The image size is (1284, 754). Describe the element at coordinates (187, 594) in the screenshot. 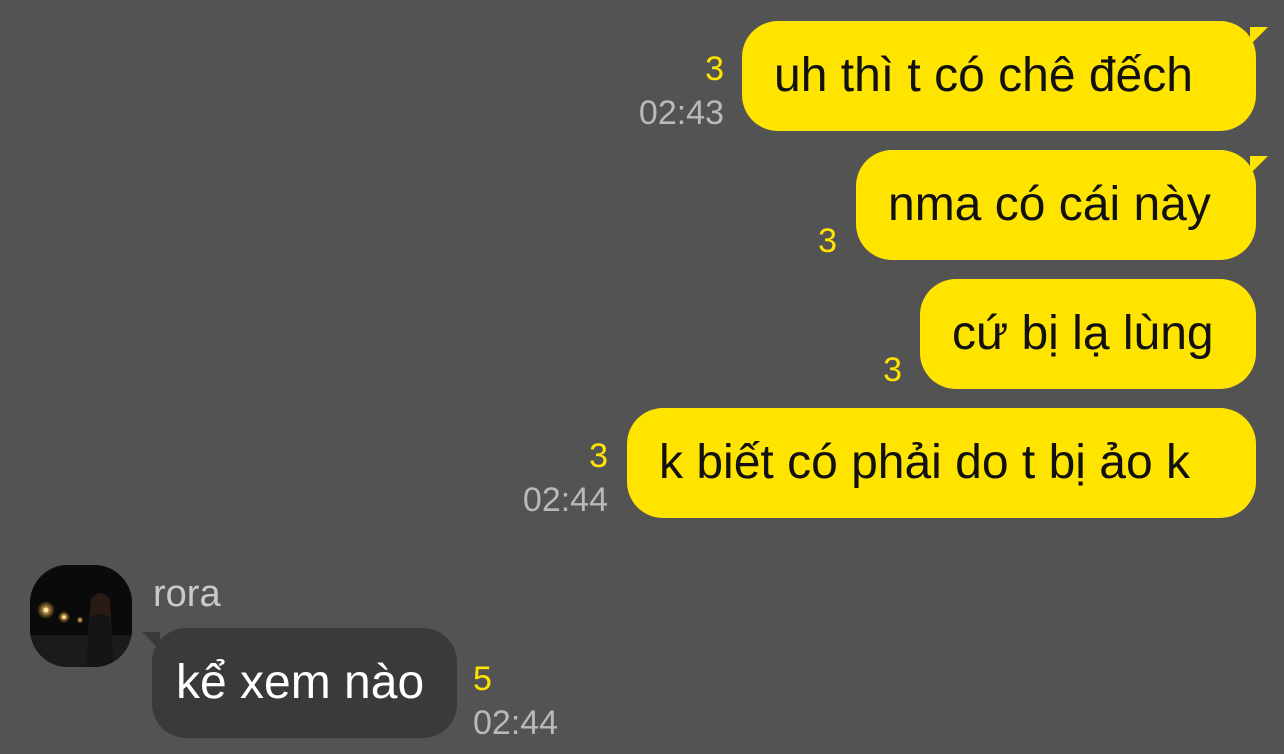

I see `sender-name: rora` at that location.